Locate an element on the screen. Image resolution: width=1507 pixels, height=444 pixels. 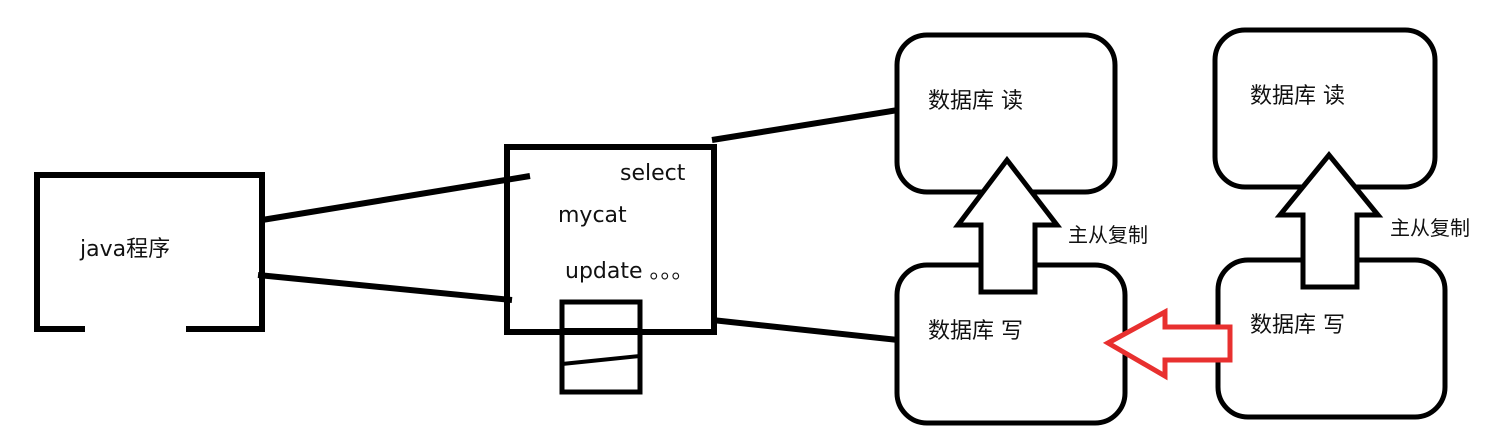
mycat-storage-box is located at coordinates (601, 347).